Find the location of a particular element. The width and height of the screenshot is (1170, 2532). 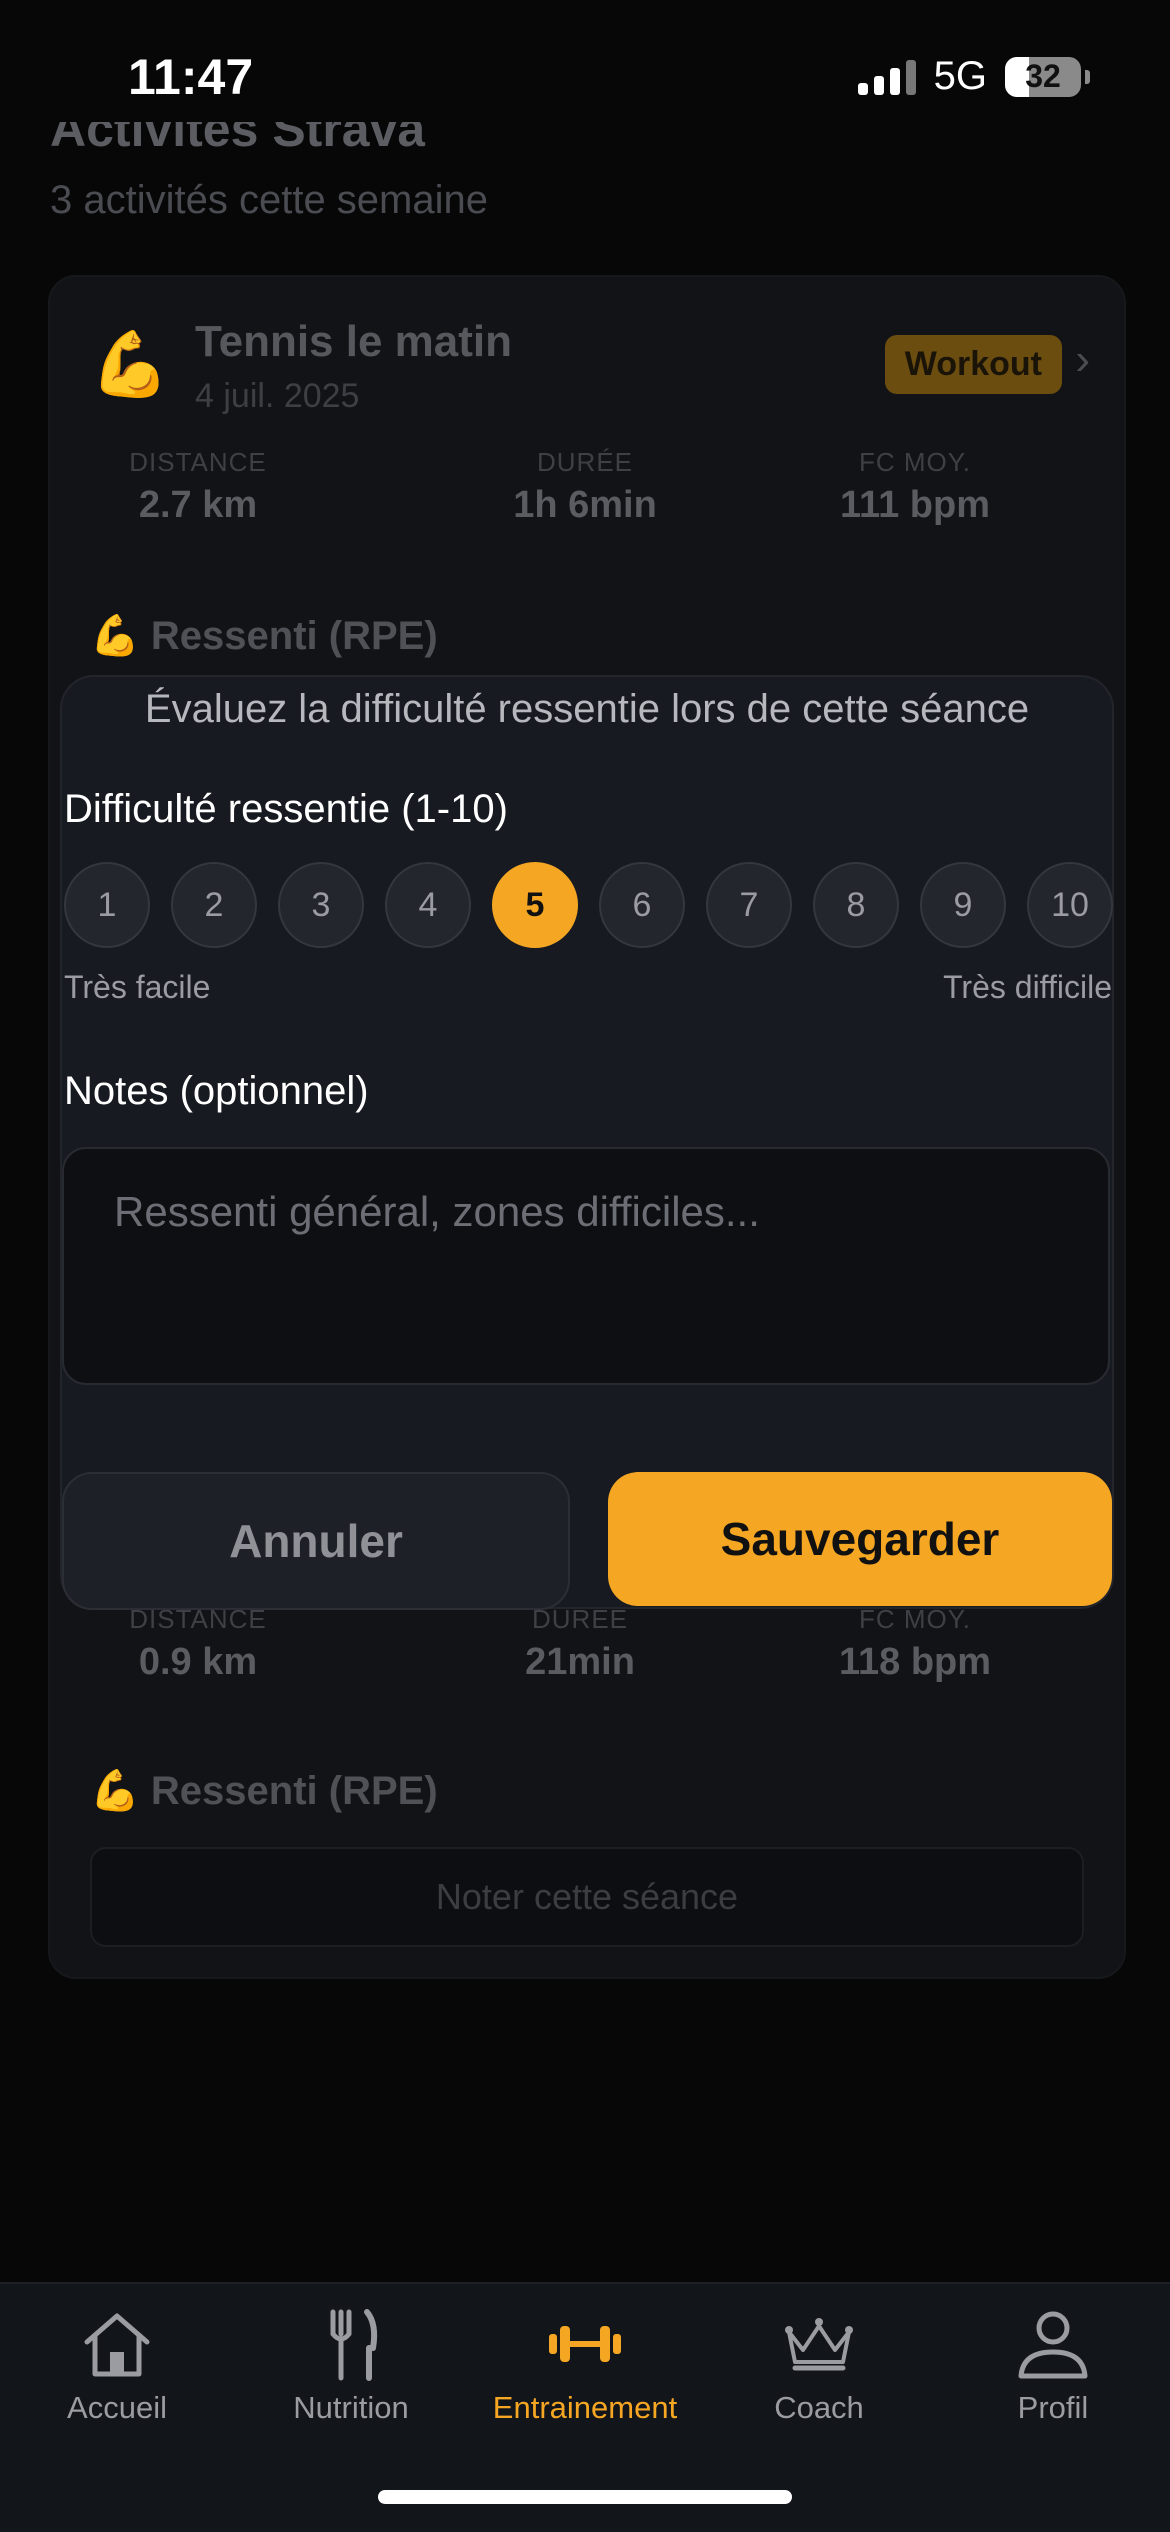

tab-label: Profil is located at coordinates (1053, 2407).